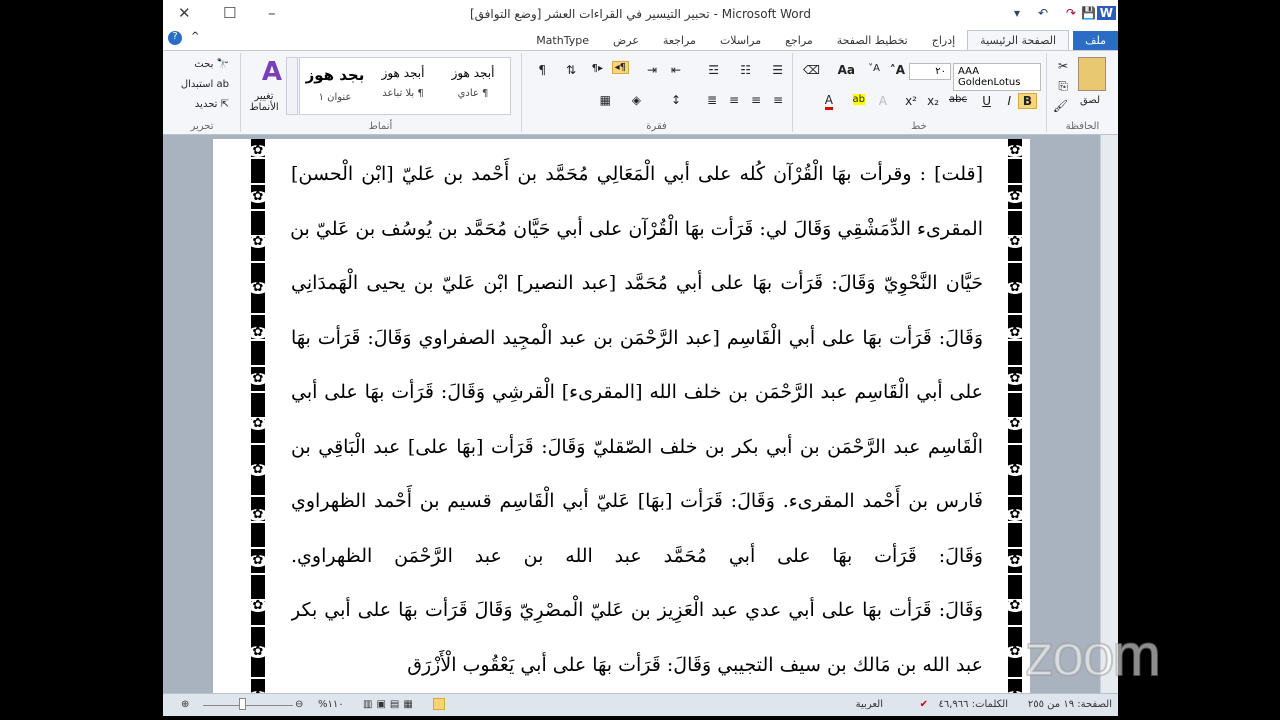 The width and height of the screenshot is (1280, 720). I want to click on superscript-button: x², so click(911, 101).